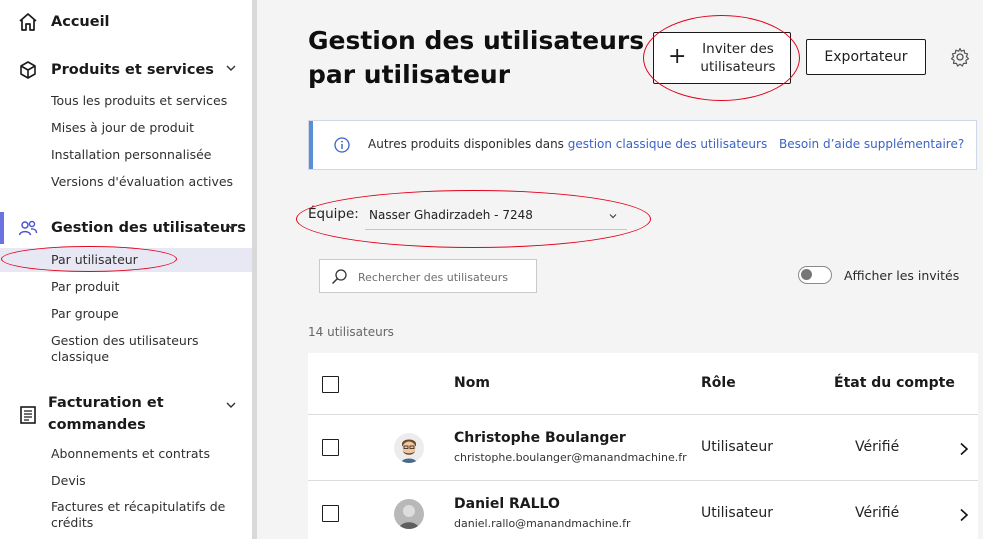 The height and width of the screenshot is (539, 983). What do you see at coordinates (254, 269) in the screenshot?
I see `sidebar-divider` at bounding box center [254, 269].